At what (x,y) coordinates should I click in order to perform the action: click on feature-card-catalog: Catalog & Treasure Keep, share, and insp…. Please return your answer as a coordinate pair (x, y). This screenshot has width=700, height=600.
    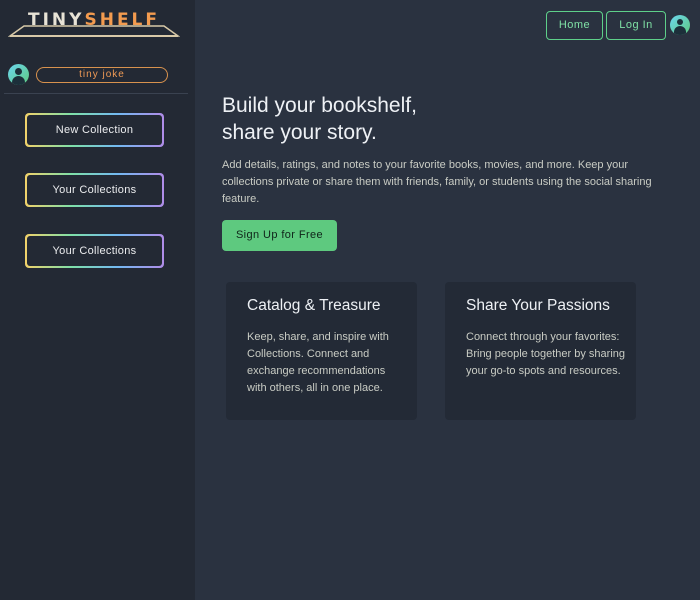
    Looking at the image, I should click on (321, 351).